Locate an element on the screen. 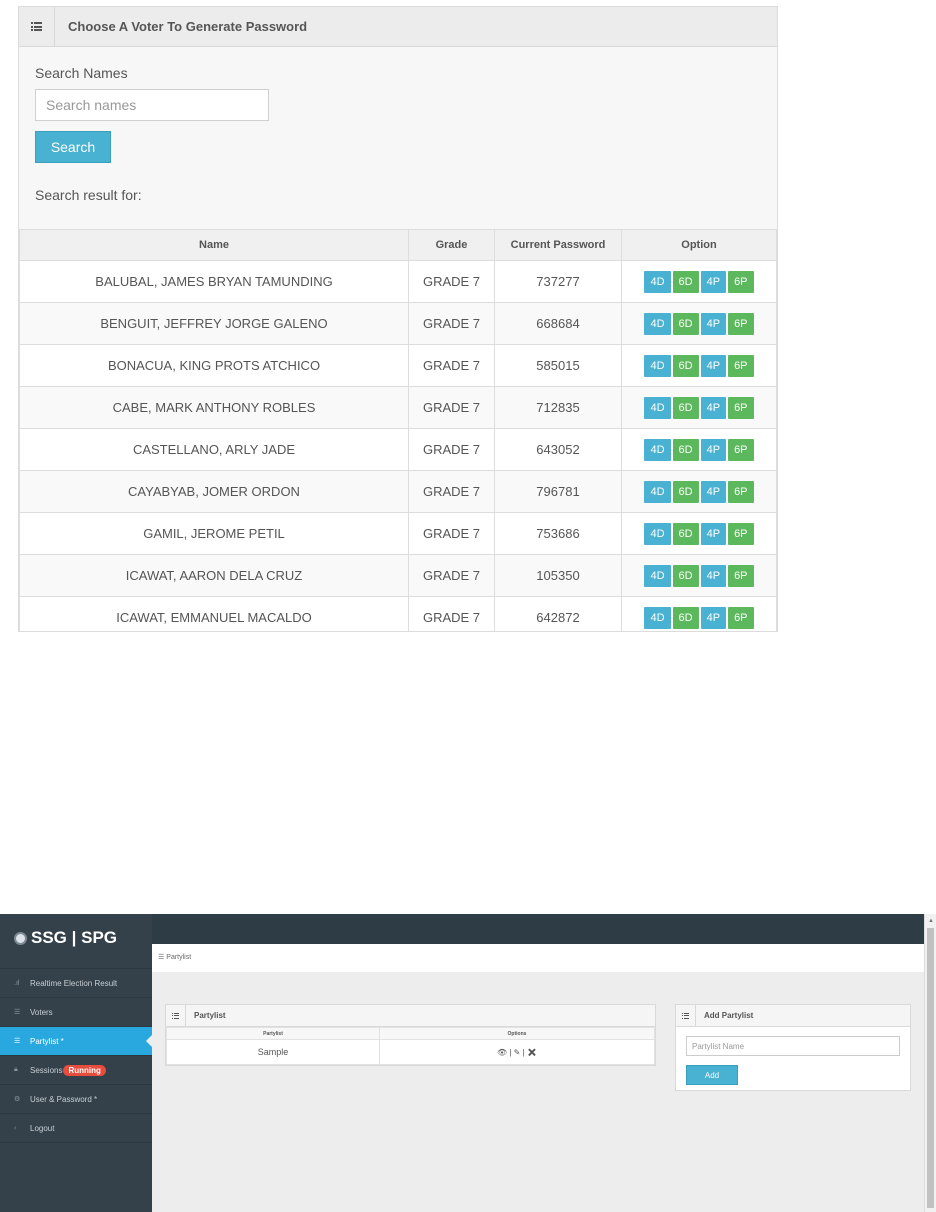 The height and width of the screenshot is (1212, 936). table-row: Sample 👁 | ✎ | ✖ is located at coordinates (410, 1052).